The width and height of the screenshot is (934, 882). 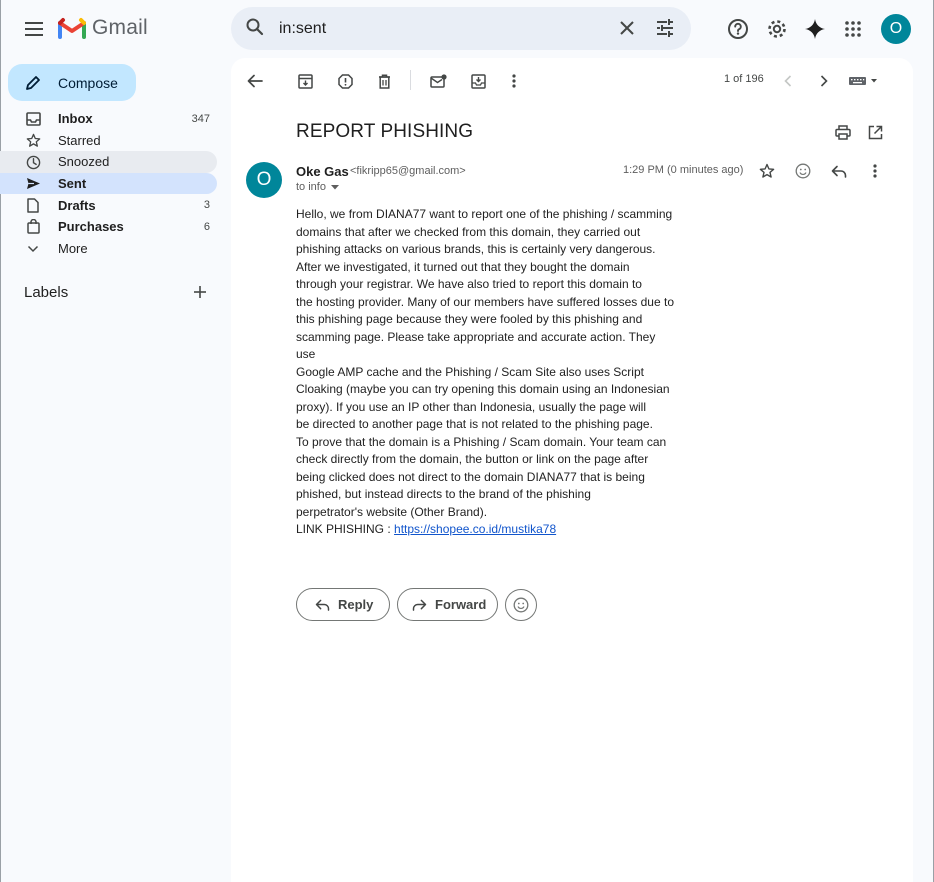 I want to click on search-icon, so click(x=255, y=29).